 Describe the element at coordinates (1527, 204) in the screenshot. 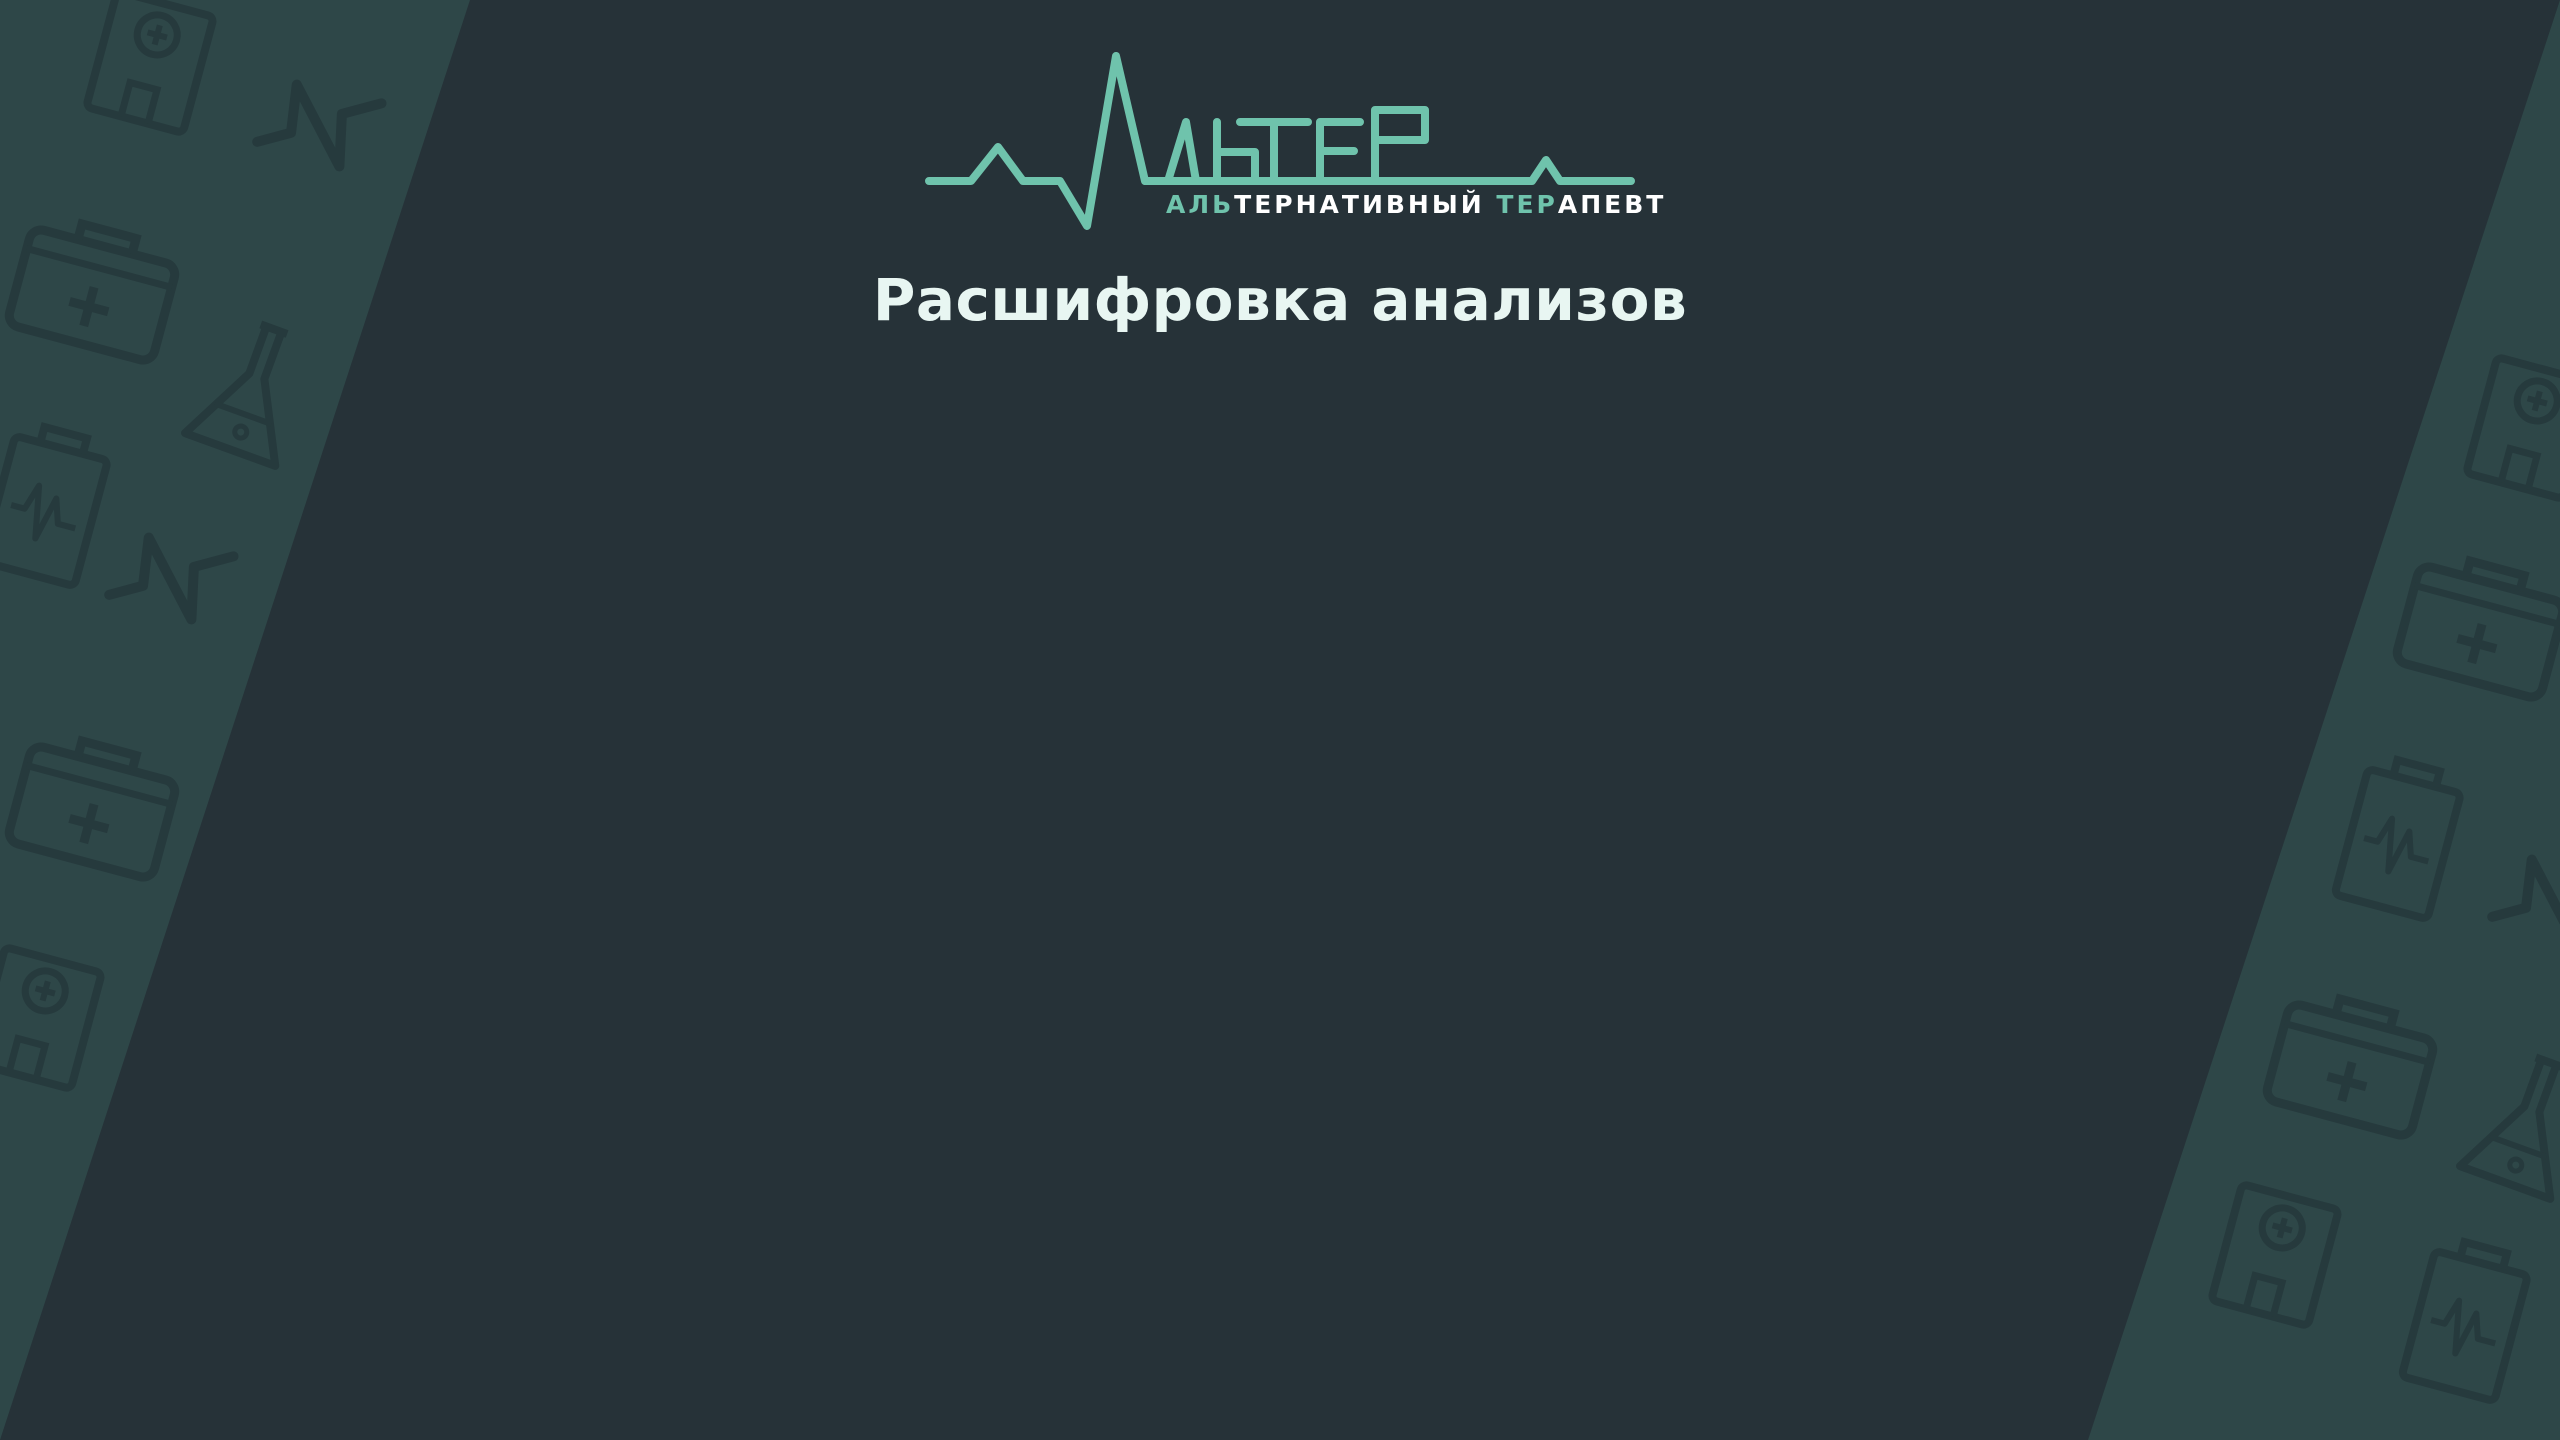

I see `logo-subtitle-part-3: ТЕР` at that location.